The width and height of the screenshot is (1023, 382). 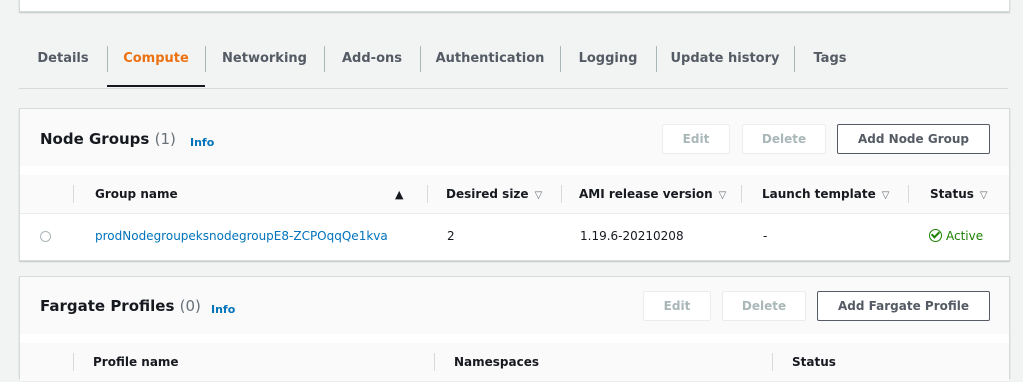 What do you see at coordinates (830, 64) in the screenshot?
I see `tab-tags: Tags` at bounding box center [830, 64].